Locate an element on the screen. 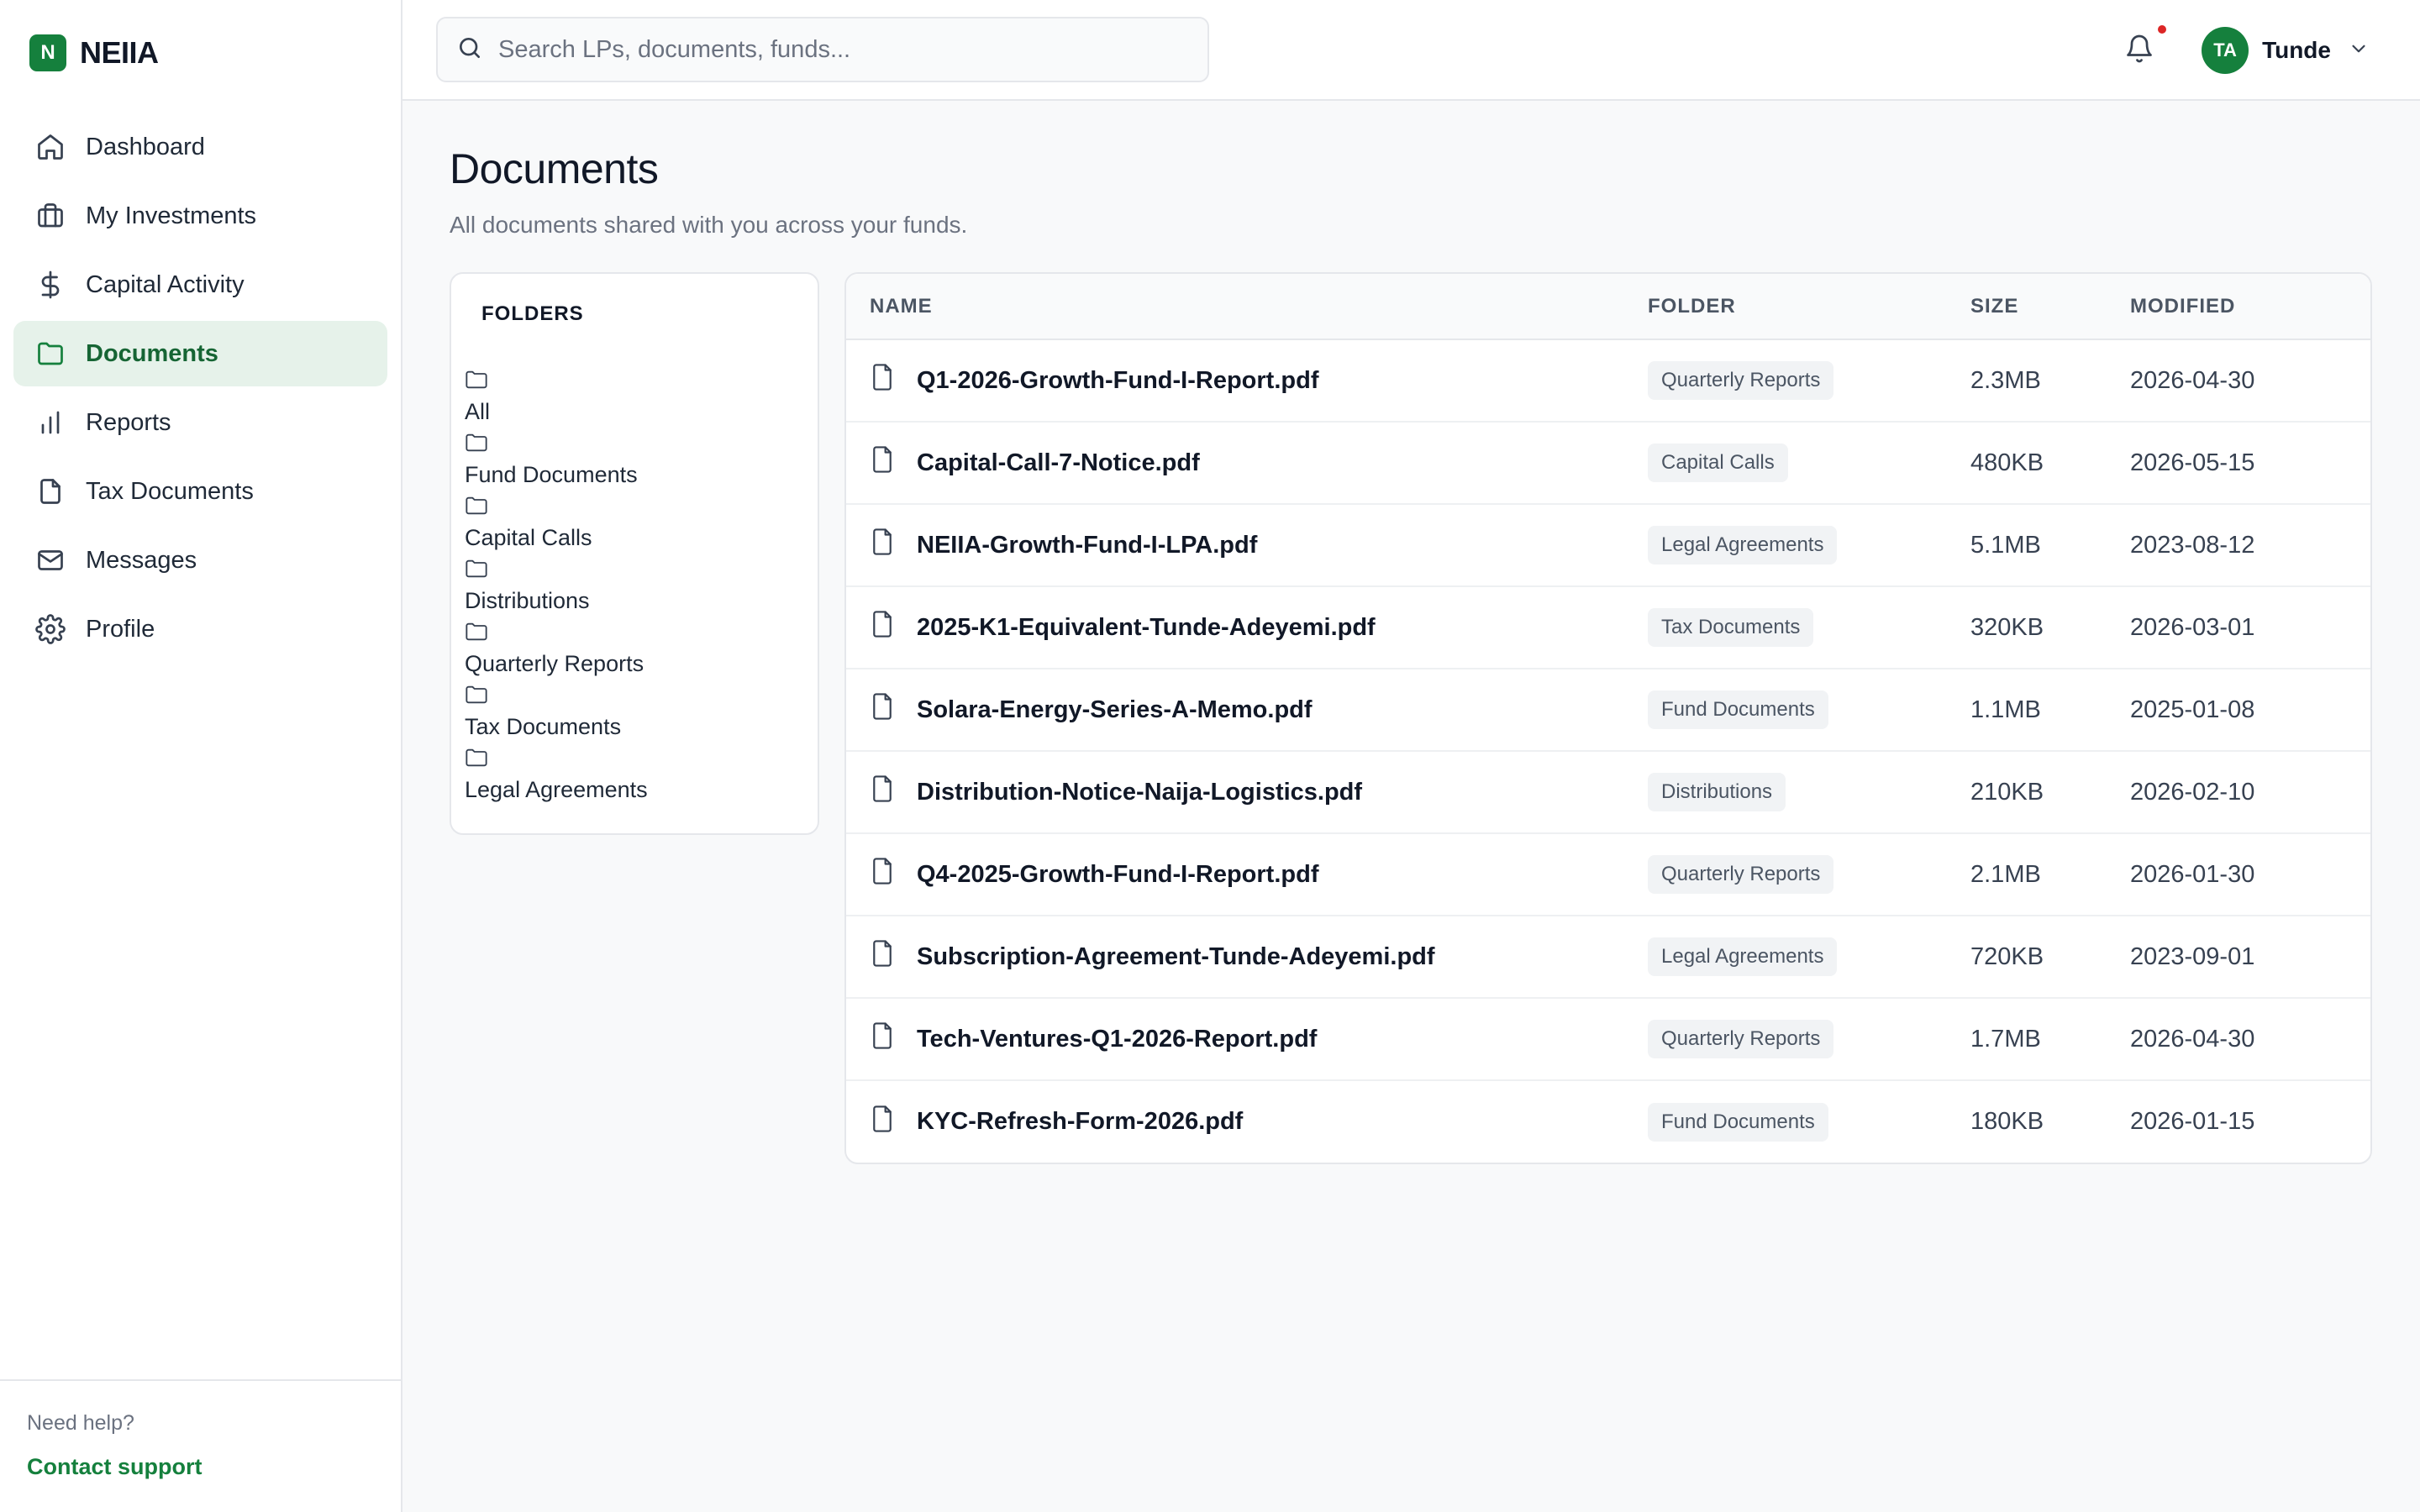 The width and height of the screenshot is (2420, 1512). document-link: 2025-K1-Equivalent-Tunde-Adeyemi.pdf is located at coordinates (1259, 627).